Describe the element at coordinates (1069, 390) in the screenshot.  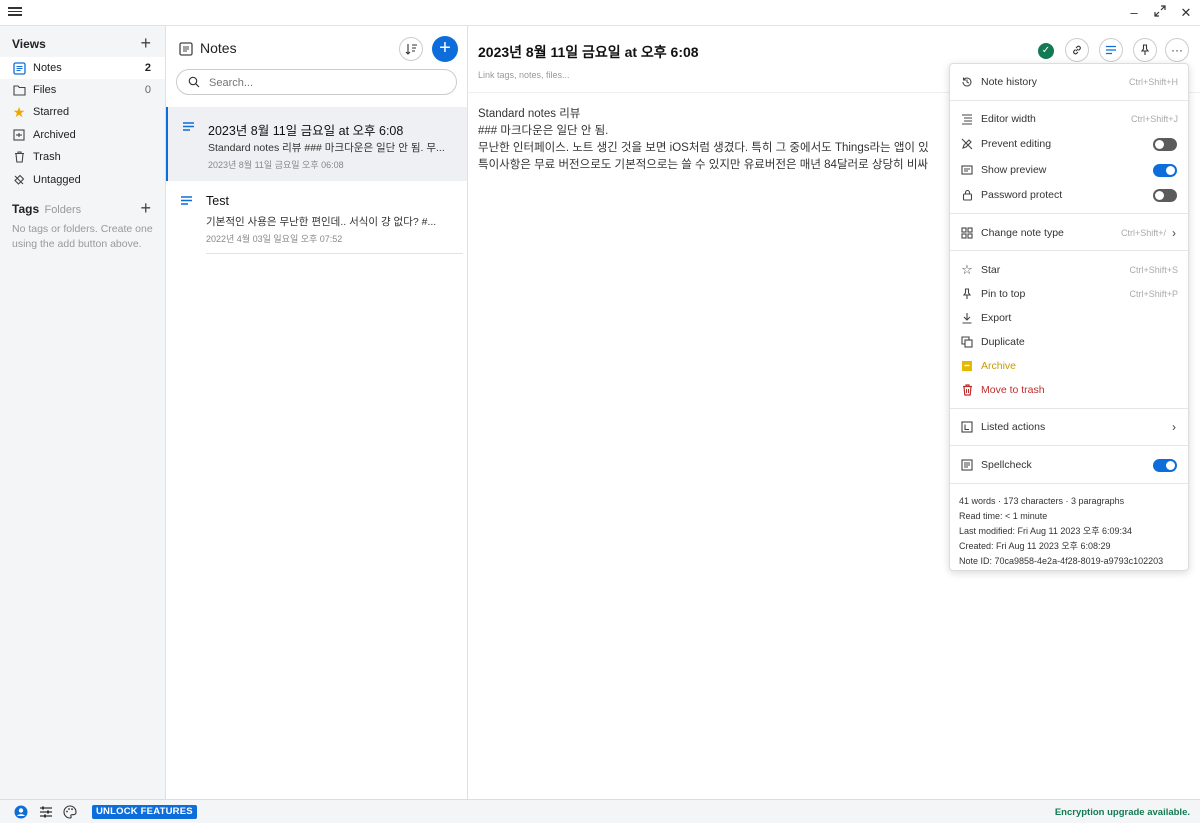
I see `menu-item-move-to-trash: Move to trash` at that location.